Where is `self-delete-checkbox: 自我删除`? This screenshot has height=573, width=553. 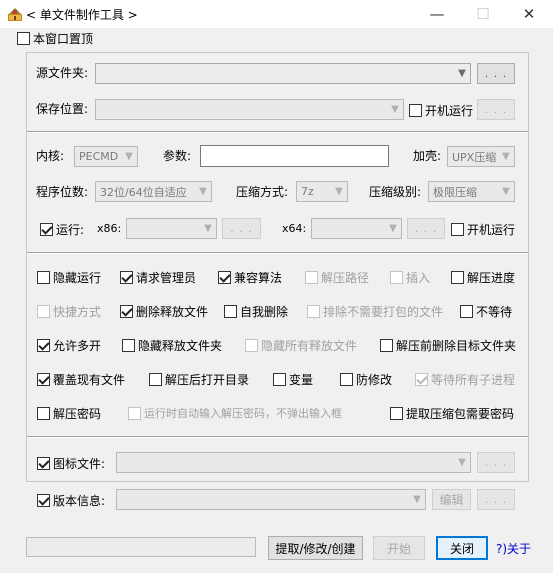
self-delete-checkbox: 自我删除 is located at coordinates (256, 311).